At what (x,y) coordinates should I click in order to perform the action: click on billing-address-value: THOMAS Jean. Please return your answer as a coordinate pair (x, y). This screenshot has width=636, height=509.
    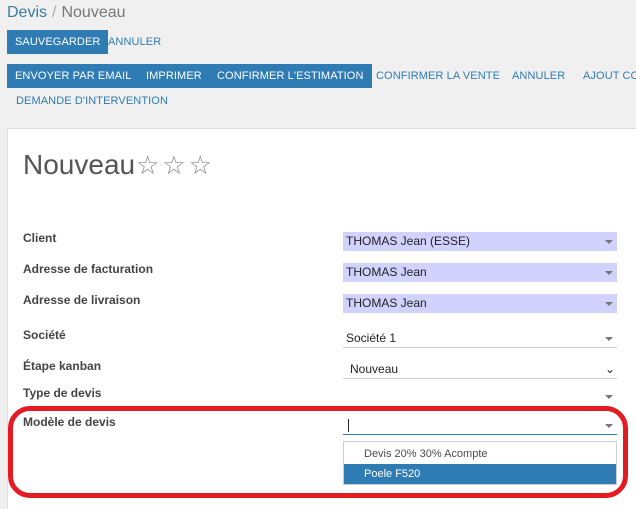
    Looking at the image, I should click on (386, 272).